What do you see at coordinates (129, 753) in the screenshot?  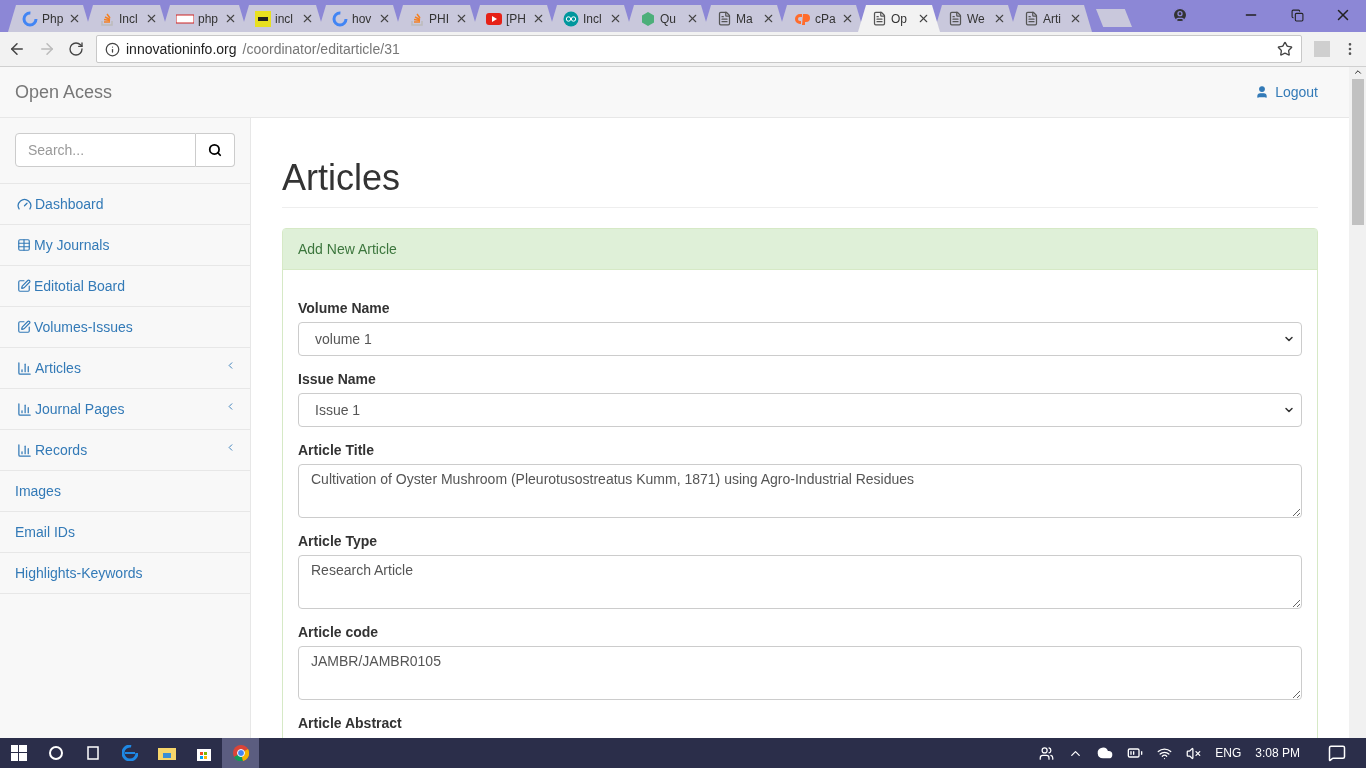 I see `browser-e-icon` at bounding box center [129, 753].